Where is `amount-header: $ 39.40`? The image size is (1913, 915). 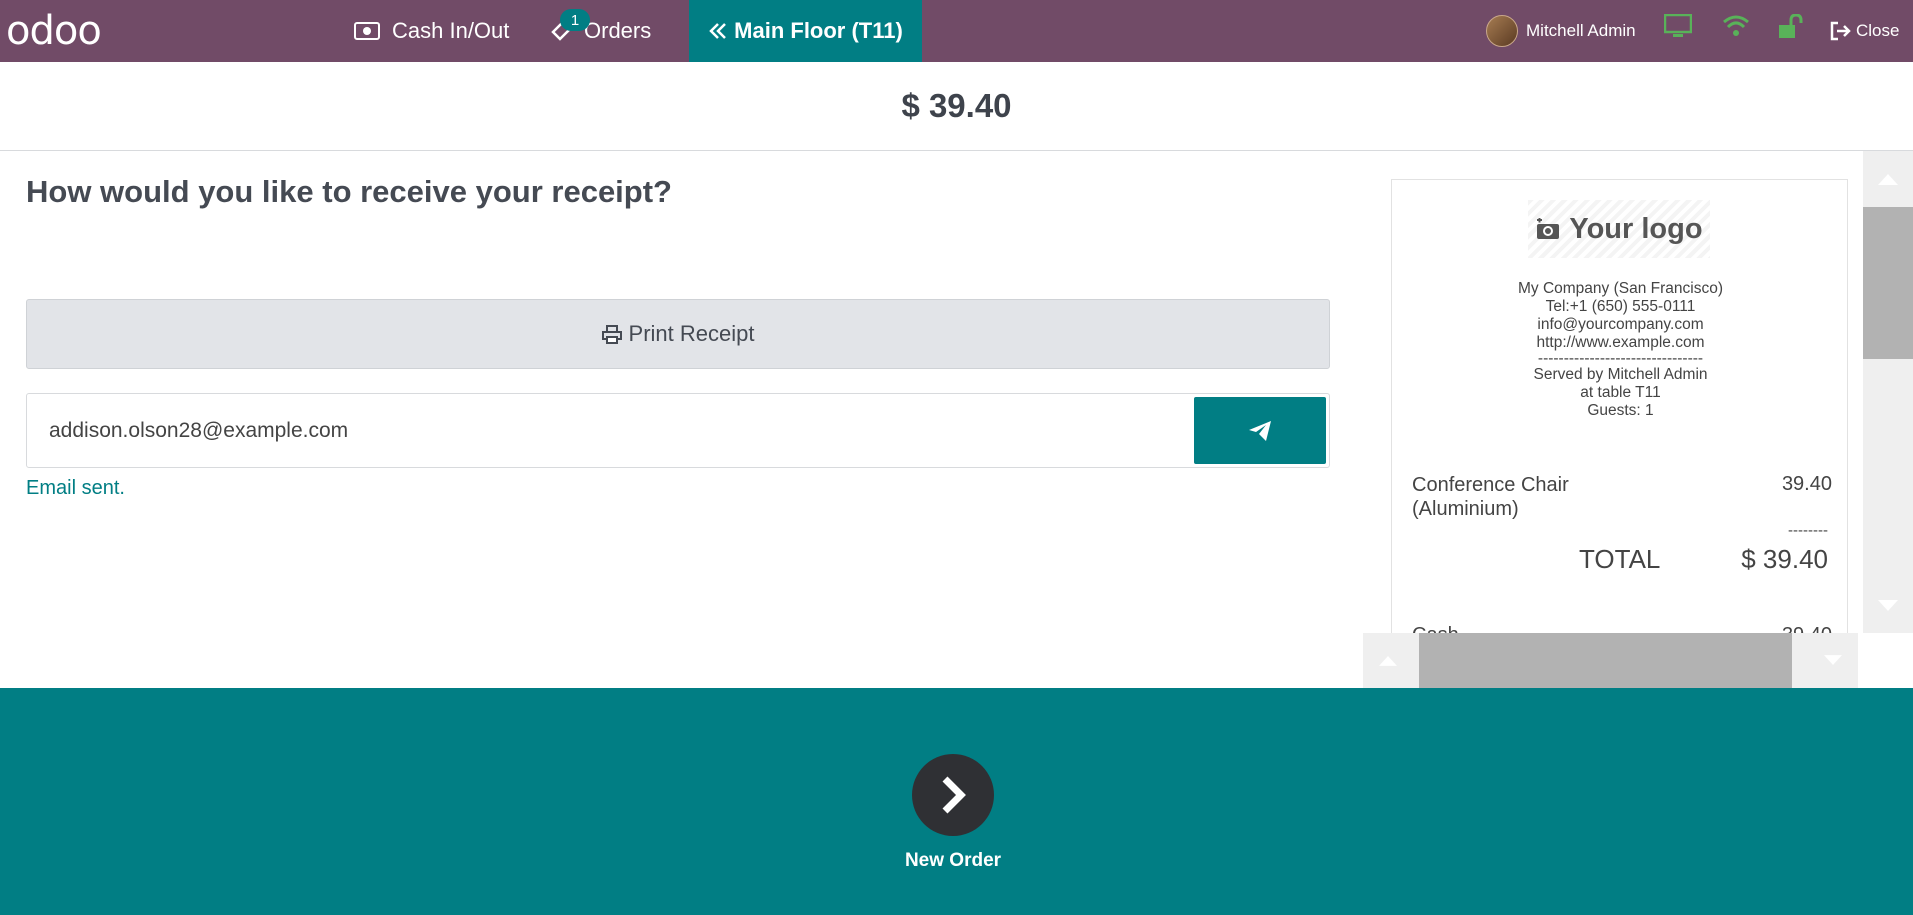 amount-header: $ 39.40 is located at coordinates (956, 106).